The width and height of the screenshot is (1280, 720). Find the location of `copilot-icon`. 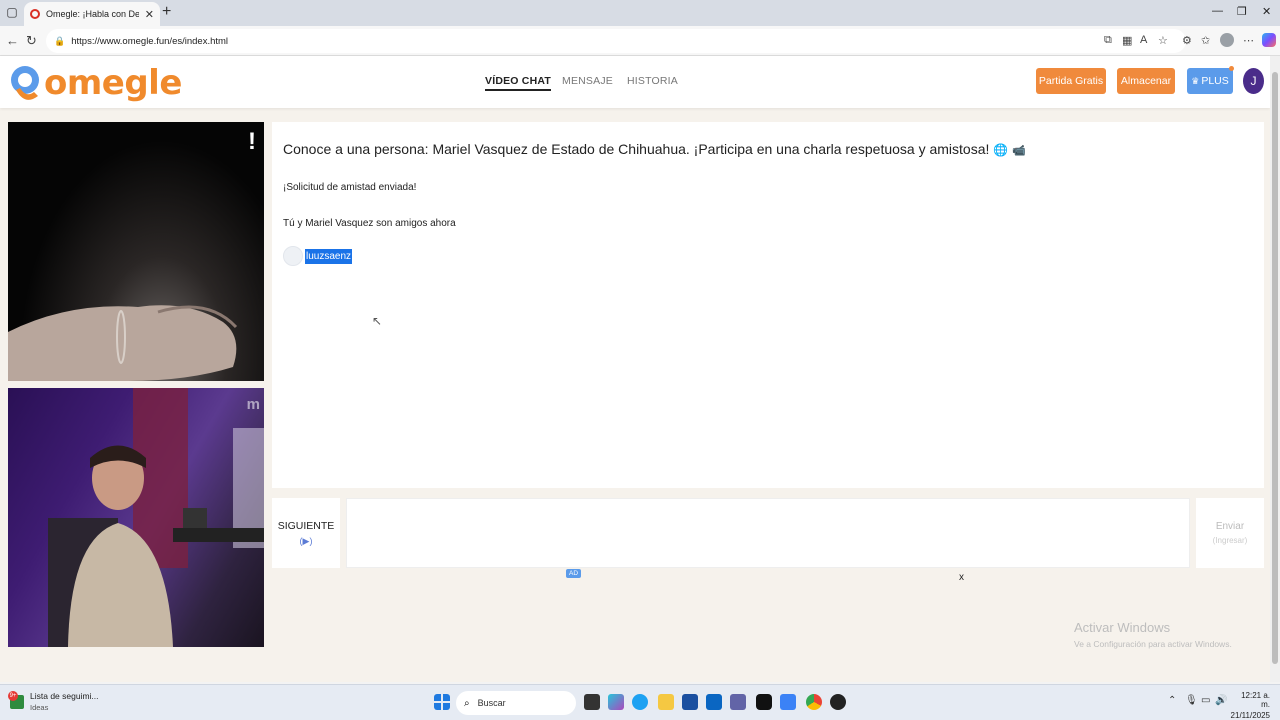

copilot-icon is located at coordinates (1269, 40).